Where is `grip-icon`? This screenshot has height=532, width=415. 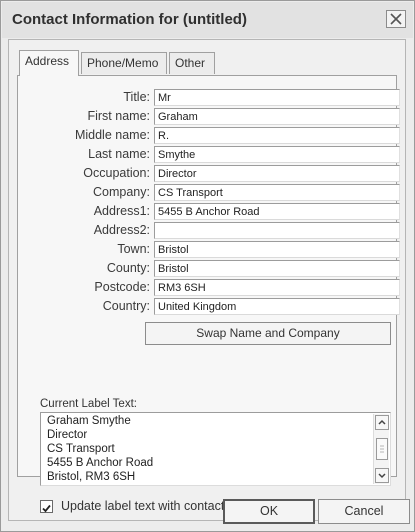
grip-icon is located at coordinates (382, 449).